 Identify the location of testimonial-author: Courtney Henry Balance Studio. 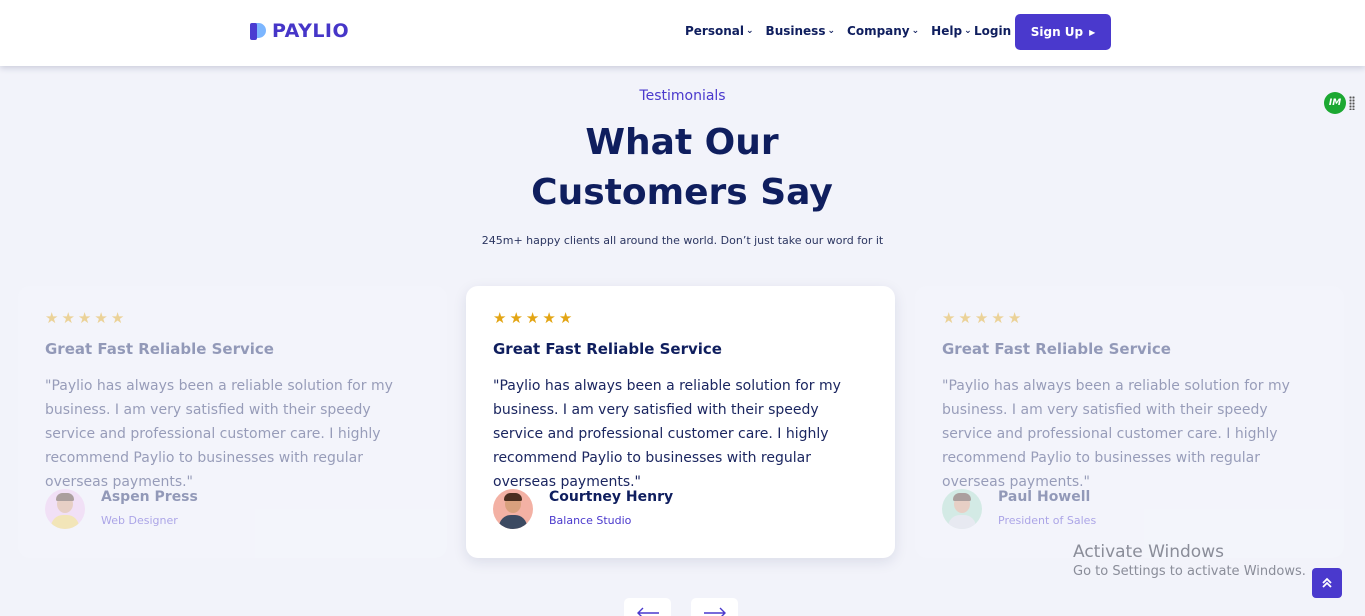
(583, 509).